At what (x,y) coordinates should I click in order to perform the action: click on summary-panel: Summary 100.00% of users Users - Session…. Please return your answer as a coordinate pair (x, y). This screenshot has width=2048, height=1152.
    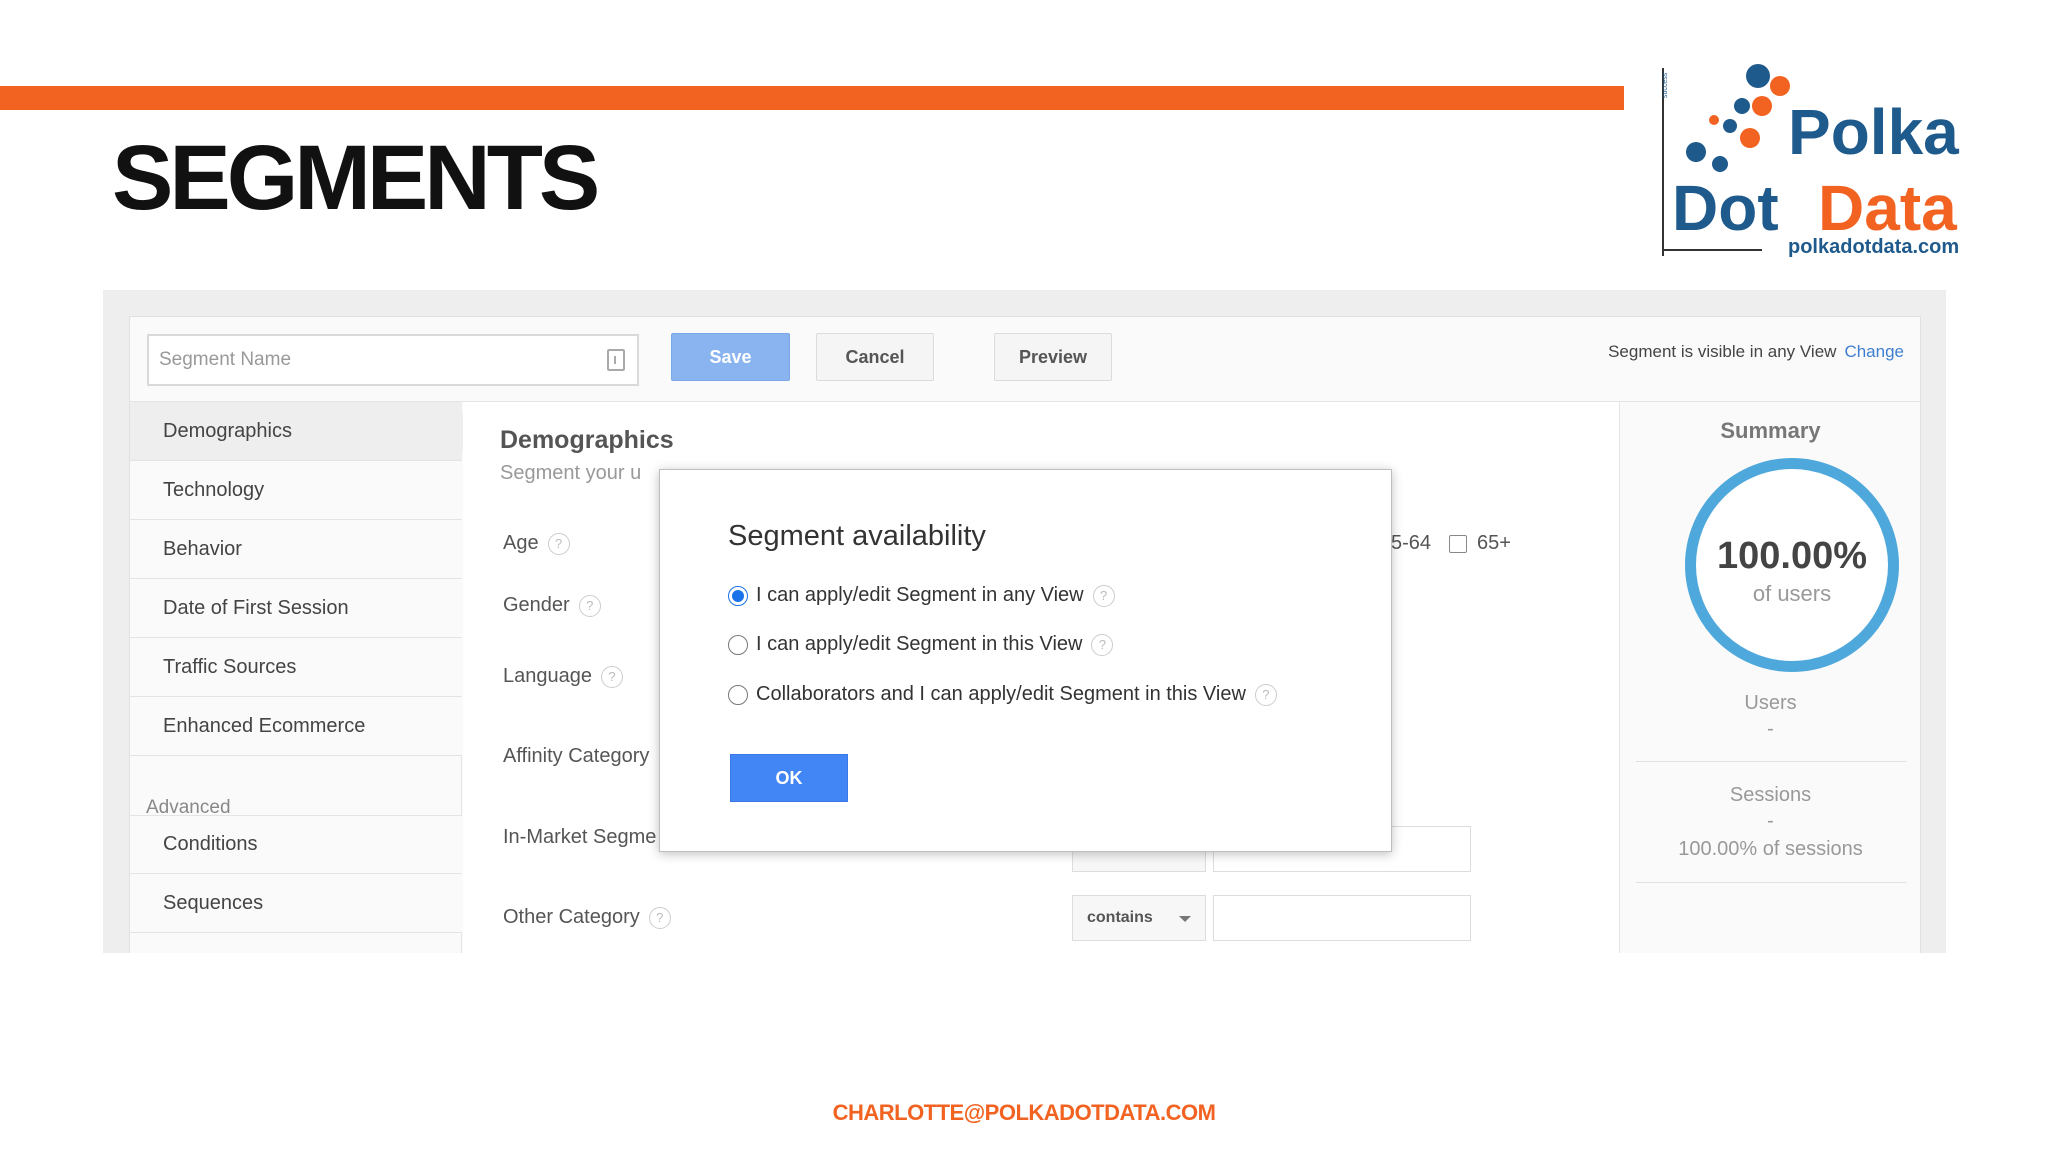
    Looking at the image, I should click on (1769, 677).